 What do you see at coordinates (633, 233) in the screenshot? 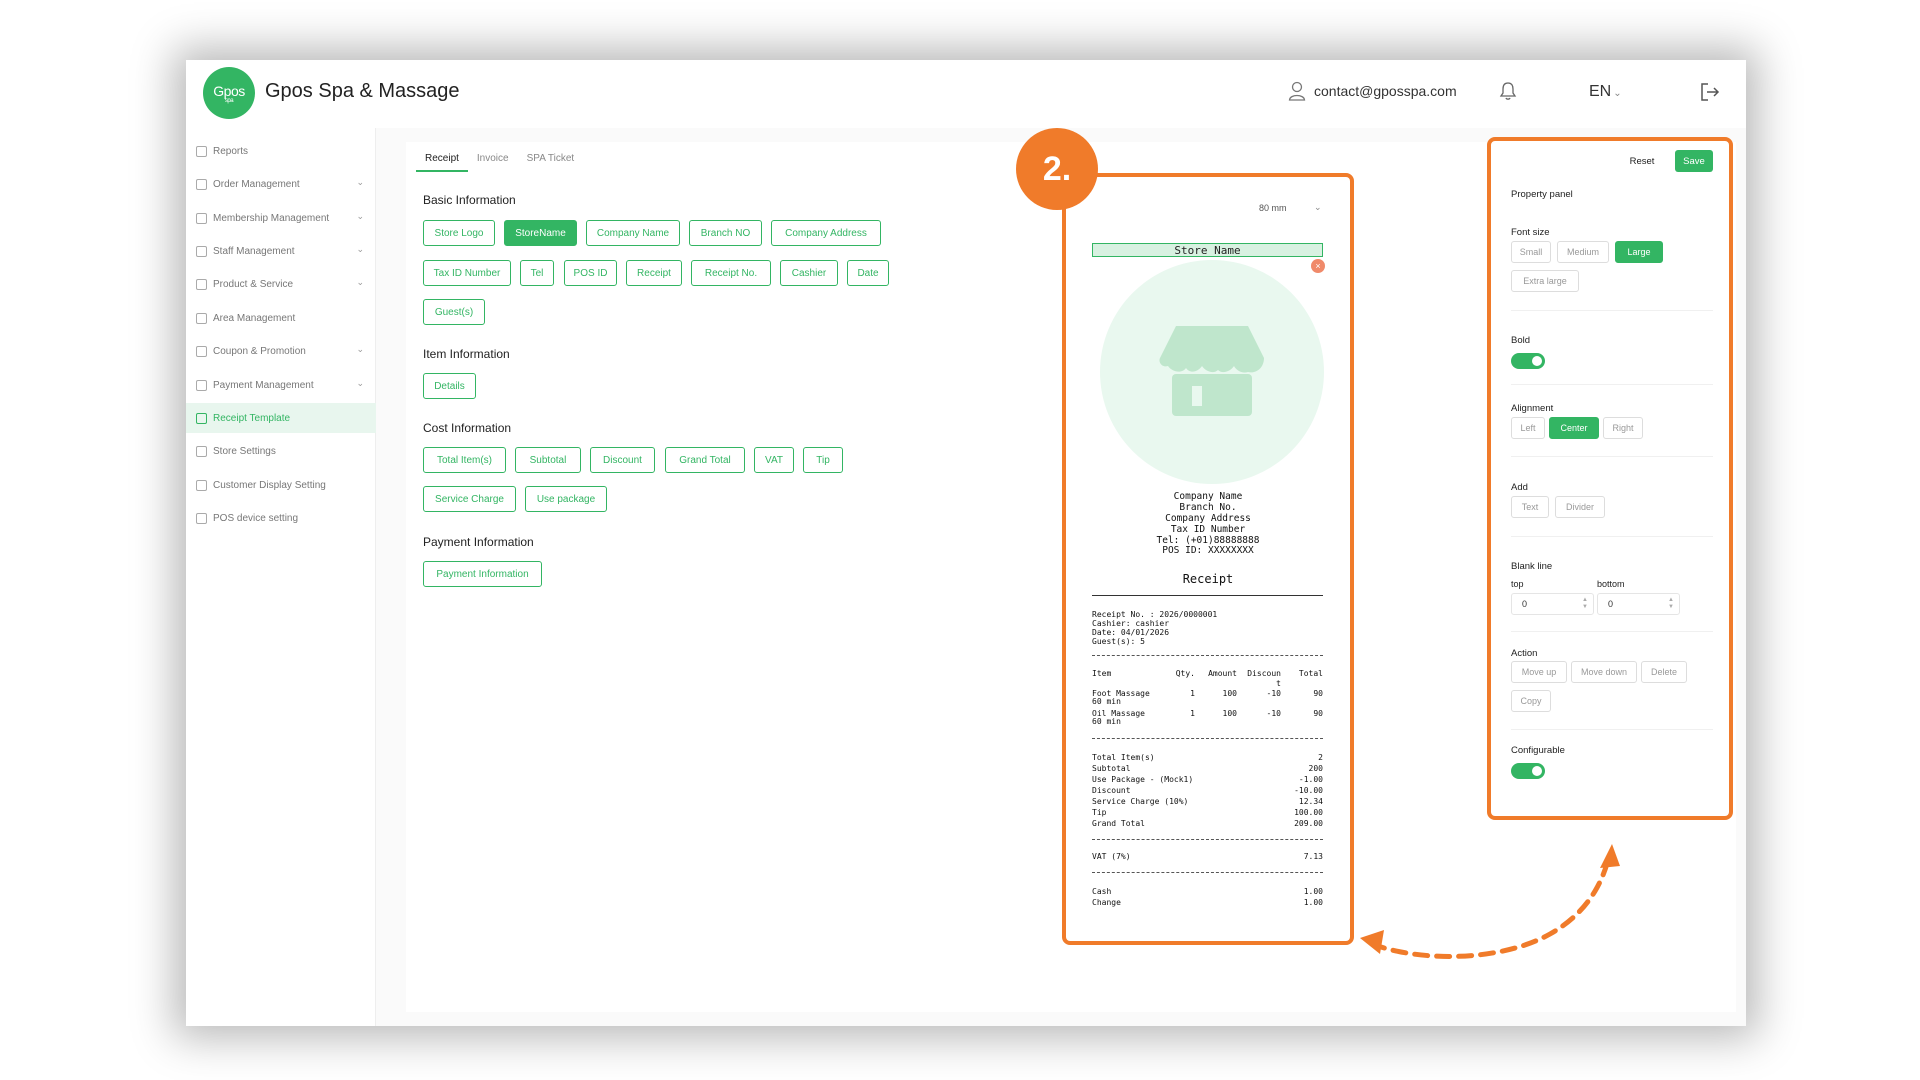
I see `chip-company-name: Company Name` at bounding box center [633, 233].